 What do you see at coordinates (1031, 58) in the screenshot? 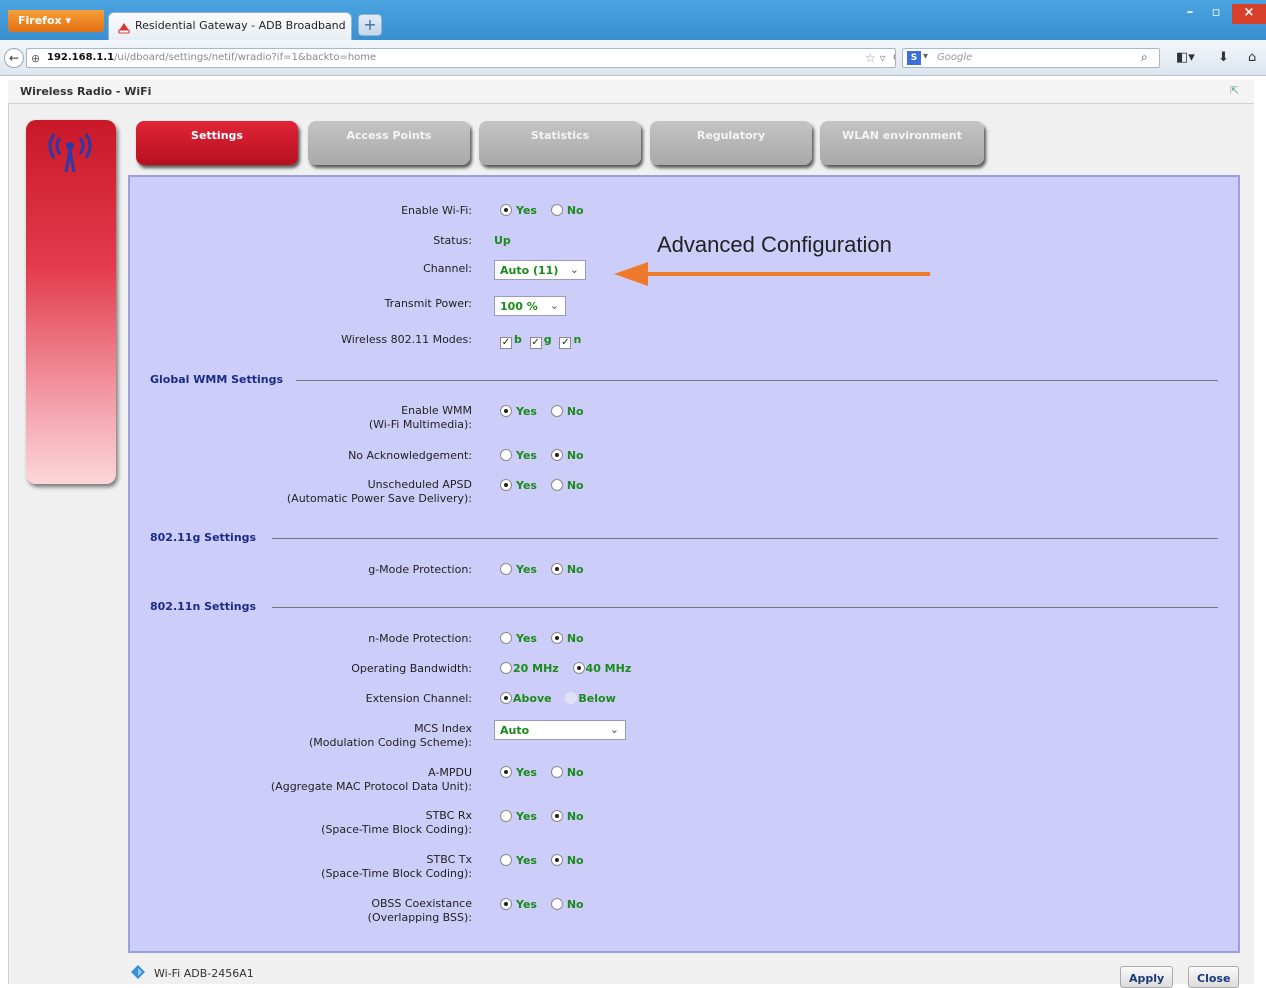
I see `search-input: S ▾ Google ⌕` at bounding box center [1031, 58].